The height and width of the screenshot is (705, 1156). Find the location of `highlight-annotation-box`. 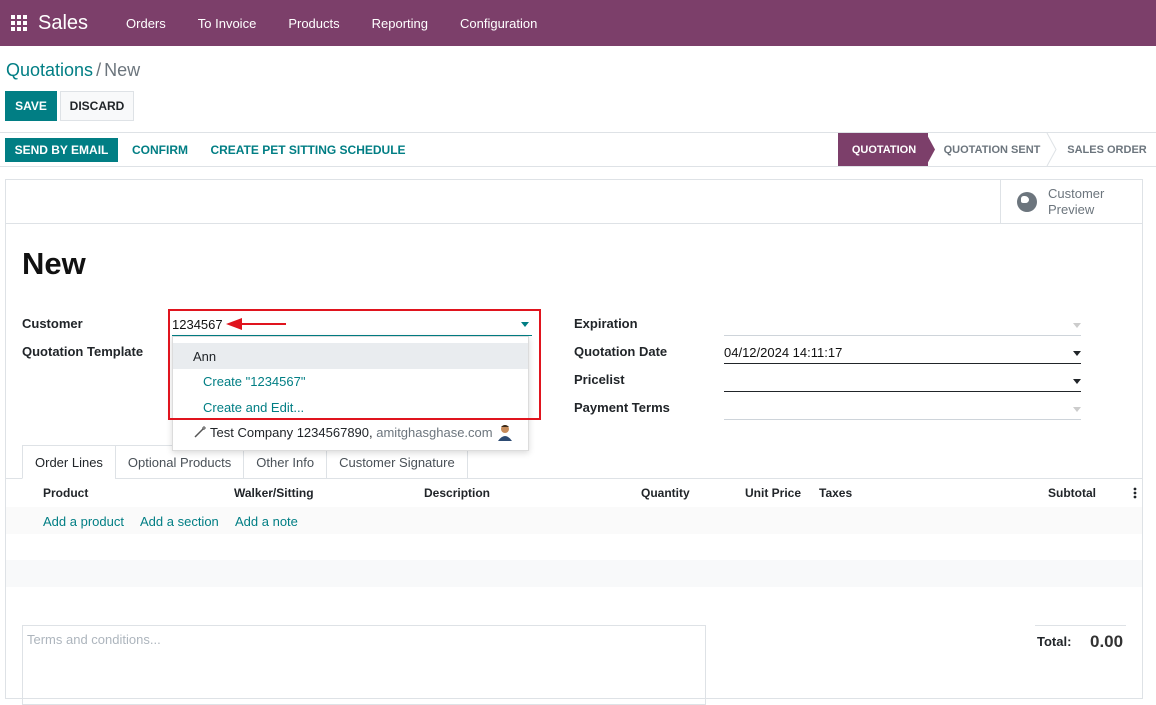

highlight-annotation-box is located at coordinates (354, 364).